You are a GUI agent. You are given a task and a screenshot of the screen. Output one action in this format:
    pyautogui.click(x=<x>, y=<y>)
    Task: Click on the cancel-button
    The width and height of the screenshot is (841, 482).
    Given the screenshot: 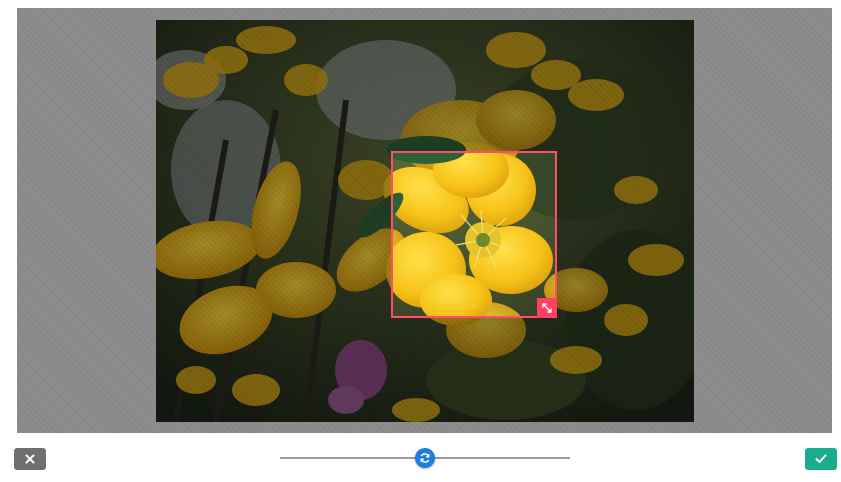 What is the action you would take?
    pyautogui.click(x=30, y=459)
    